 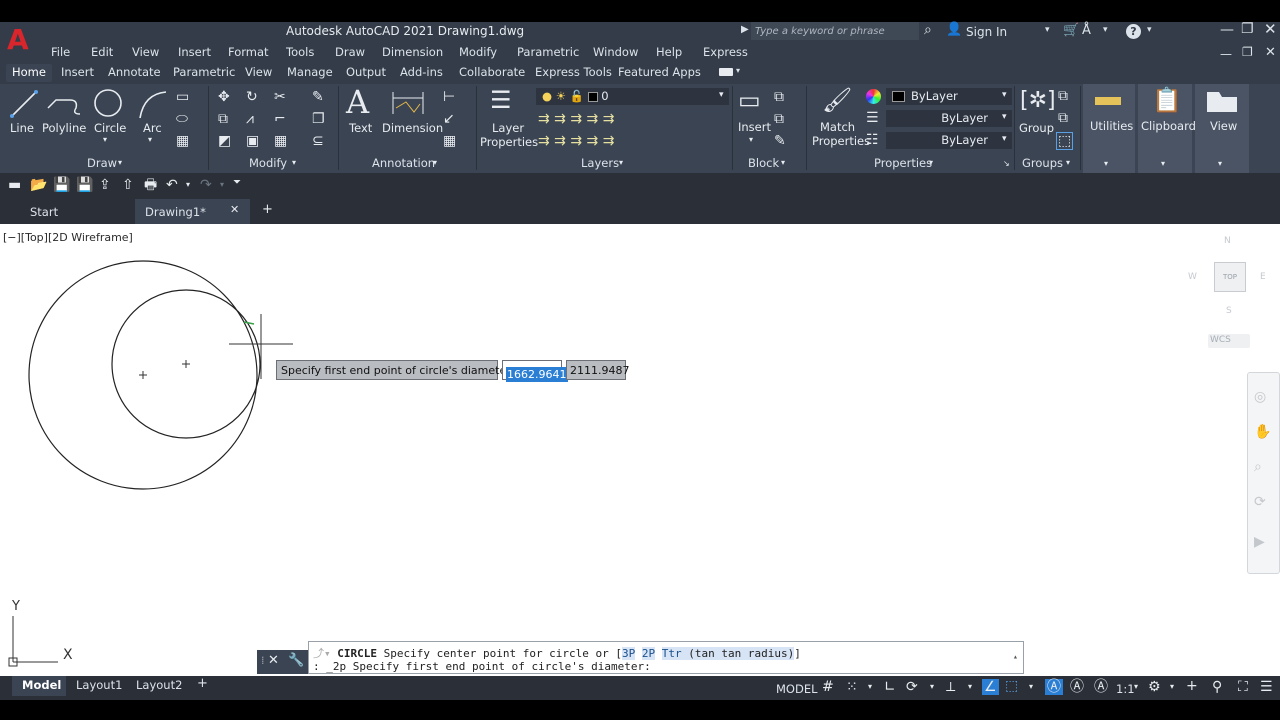 I want to click on ungroup-icon: ⧉, so click(x=1063, y=96).